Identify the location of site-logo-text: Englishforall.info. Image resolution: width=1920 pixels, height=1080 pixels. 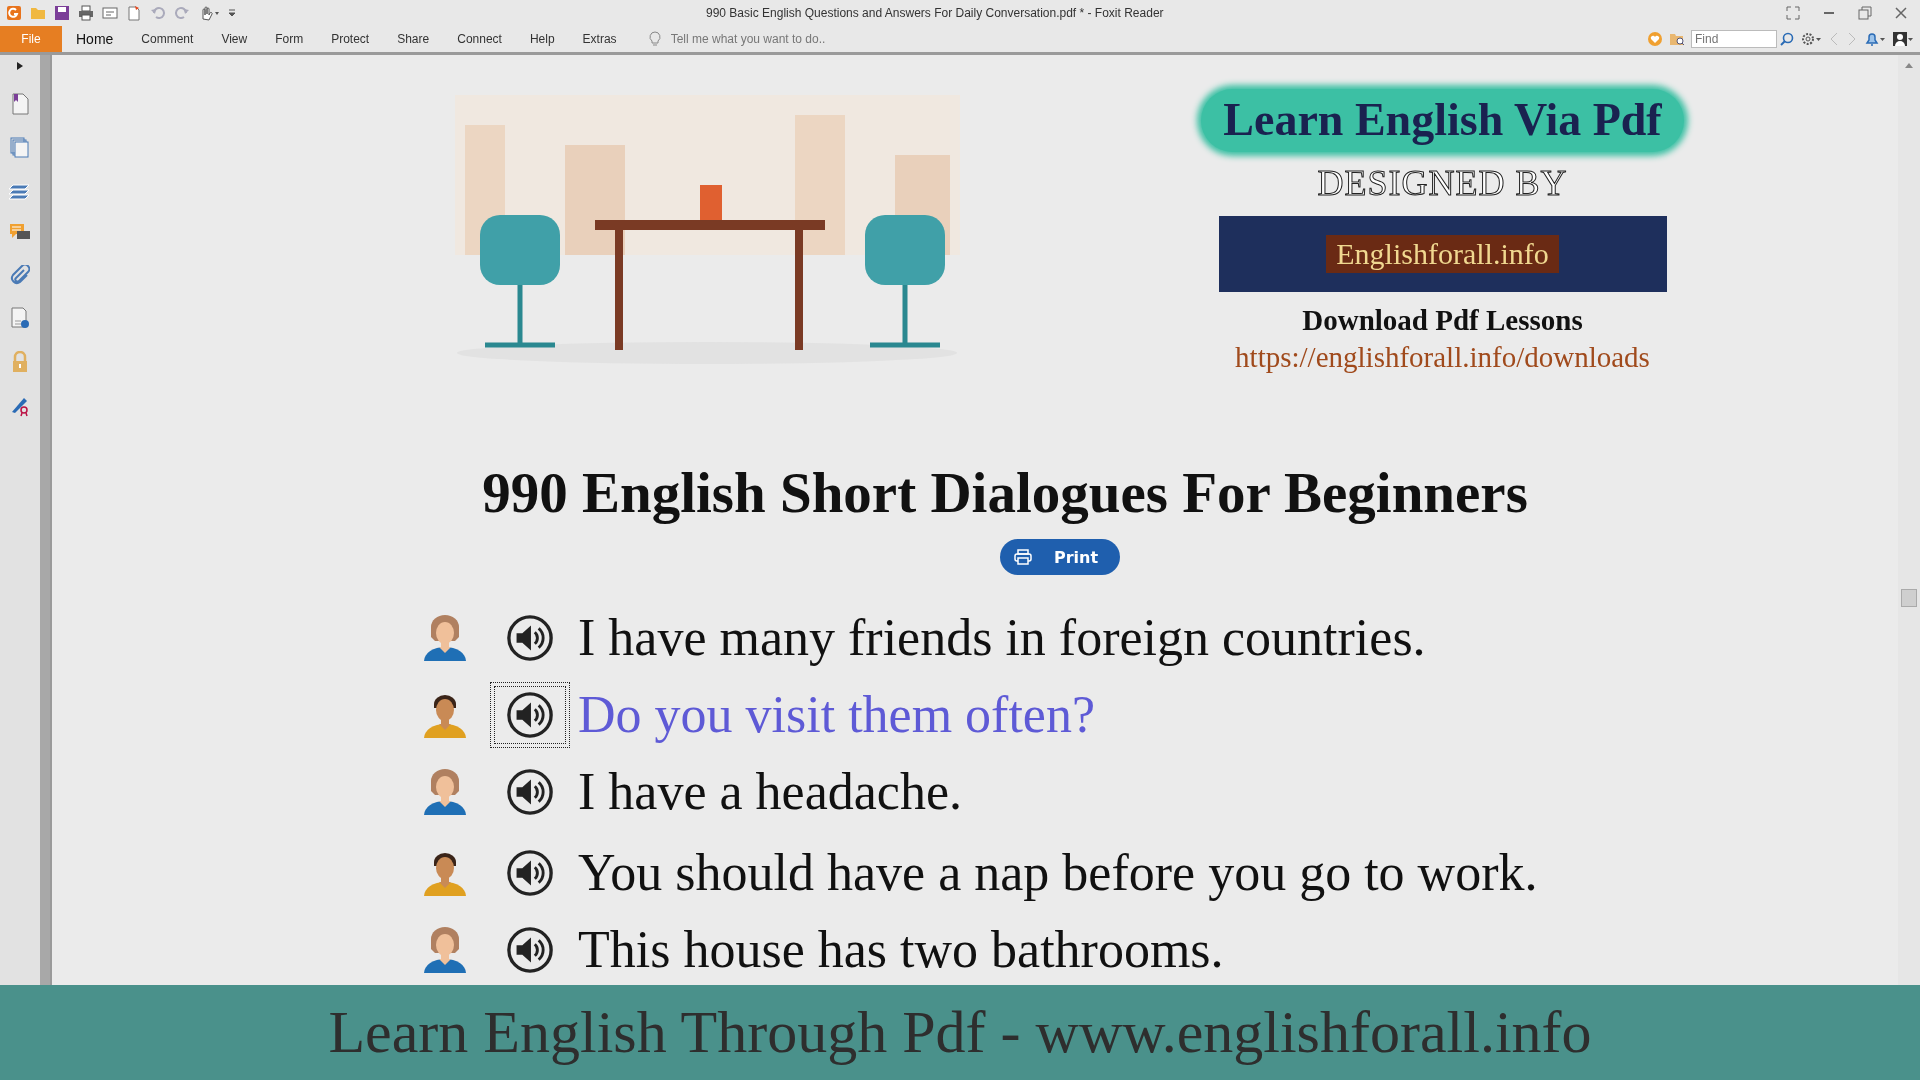
(1442, 254).